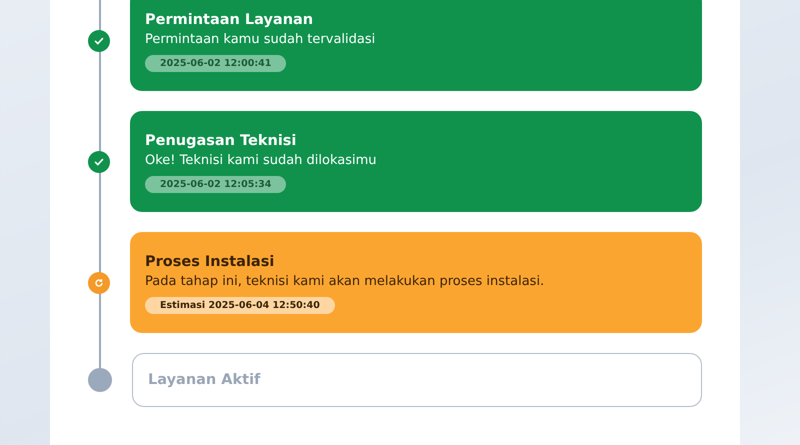 The image size is (800, 445). I want to click on step-title: Penugasan Teknisi, so click(221, 140).